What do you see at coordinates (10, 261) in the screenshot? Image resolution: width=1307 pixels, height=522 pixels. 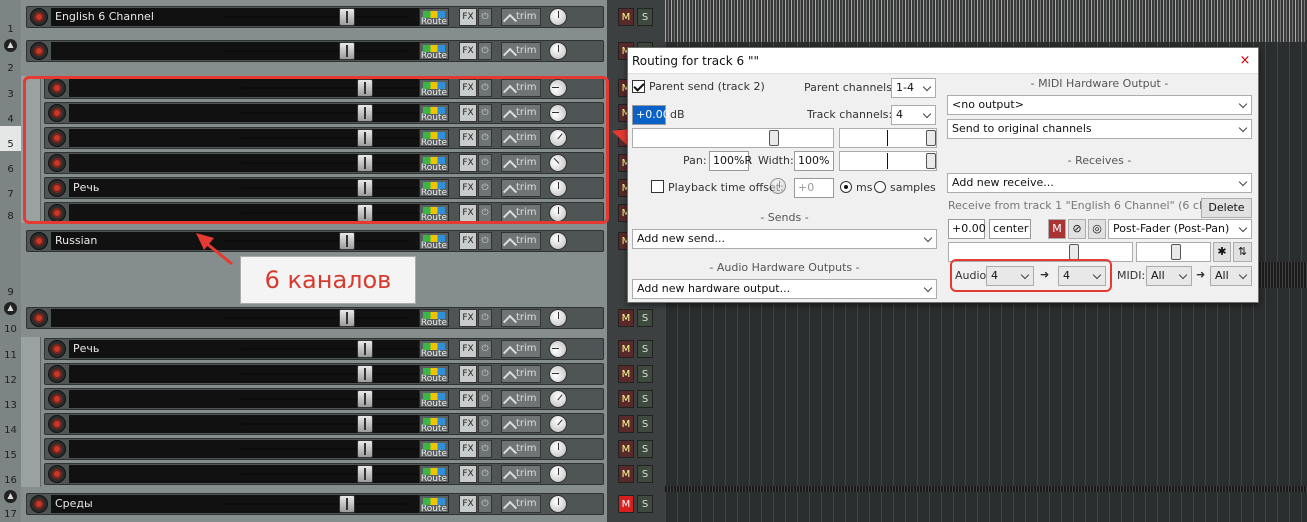 I see `track-number: 9` at bounding box center [10, 261].